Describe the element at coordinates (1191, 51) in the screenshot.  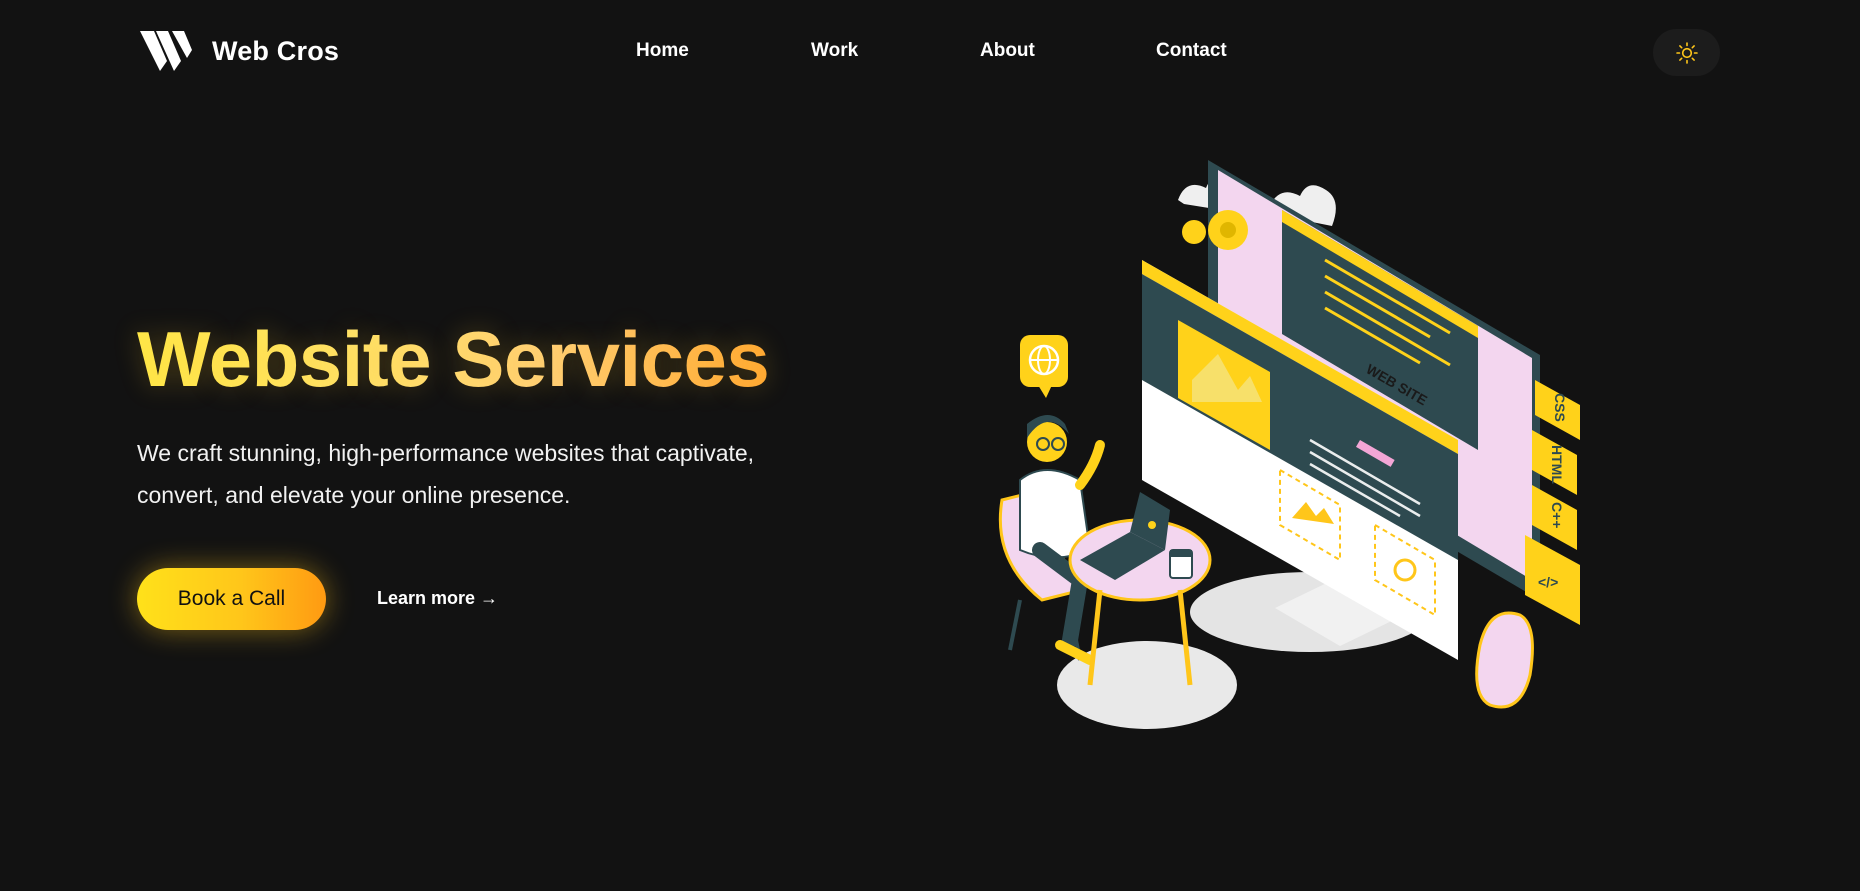
I see `nav-contact: Contact` at that location.